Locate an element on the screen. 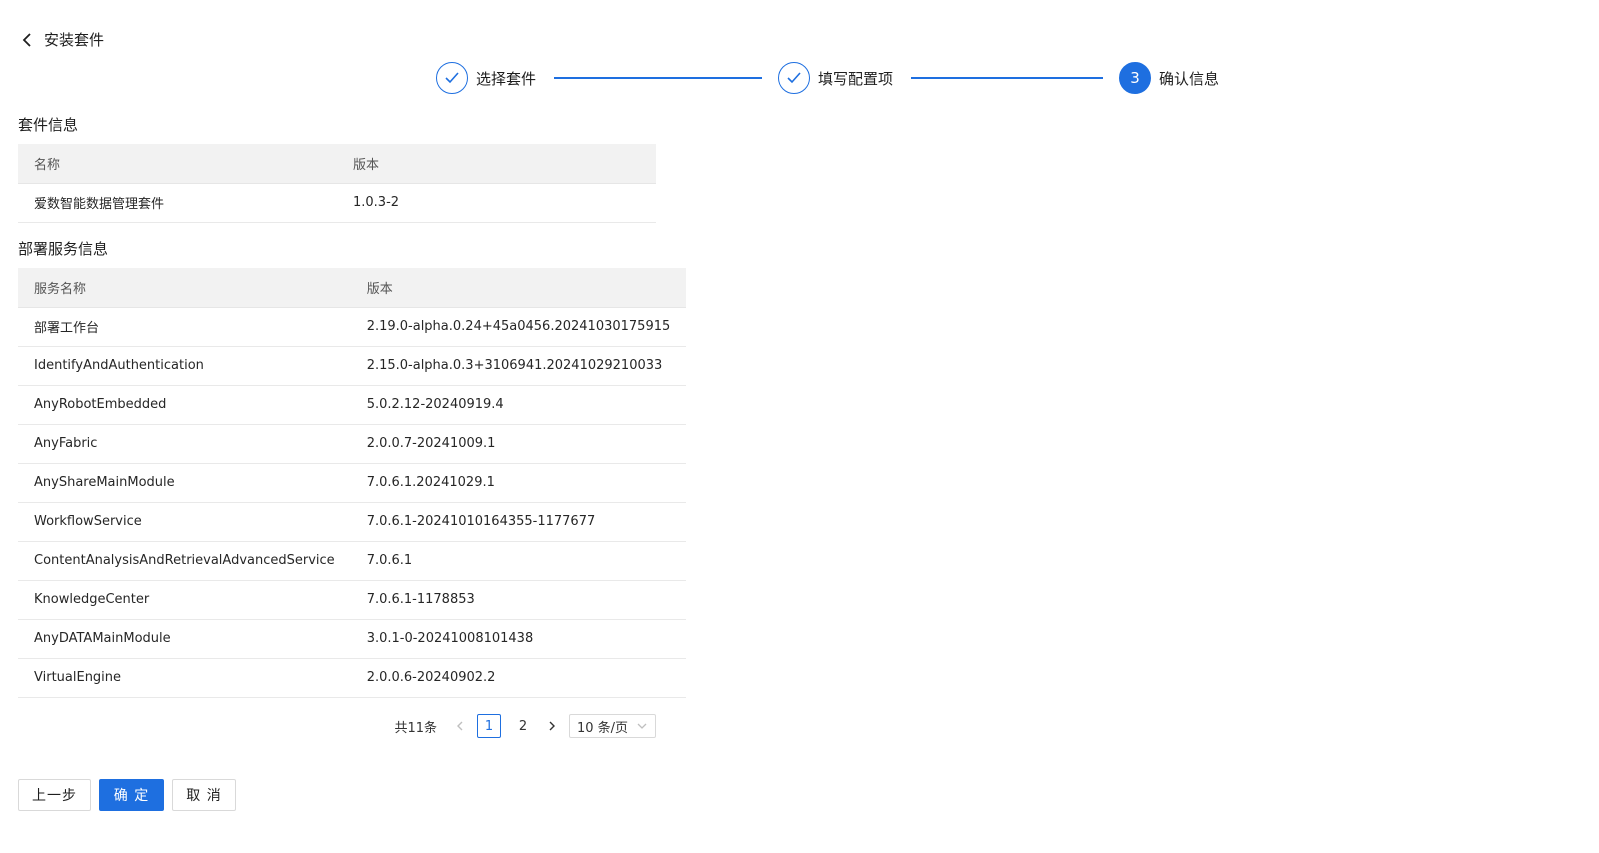 This screenshot has width=1599, height=853. service-name-cell: AnyDATAMainModule is located at coordinates (184, 639).